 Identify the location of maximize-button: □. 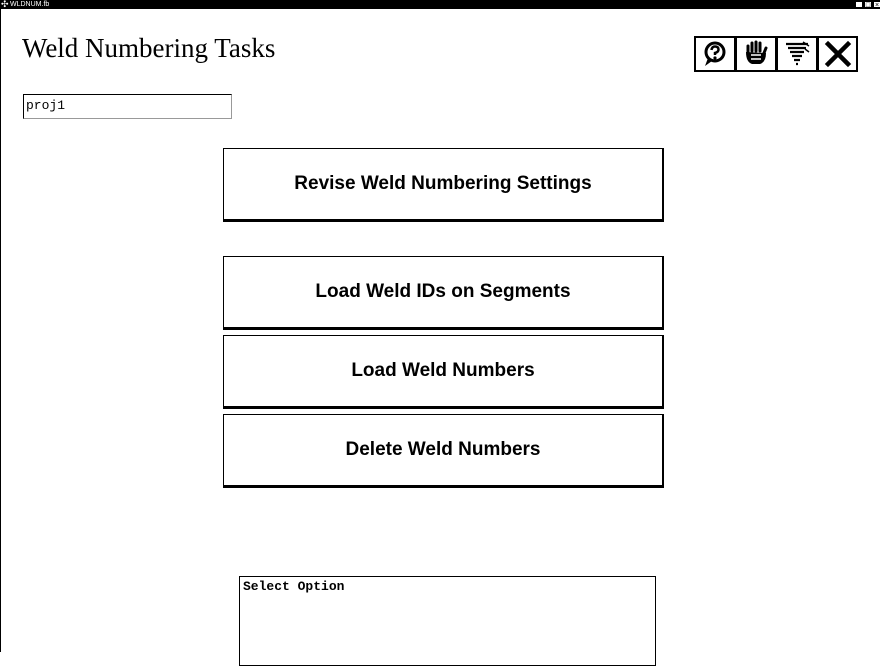
(868, 5).